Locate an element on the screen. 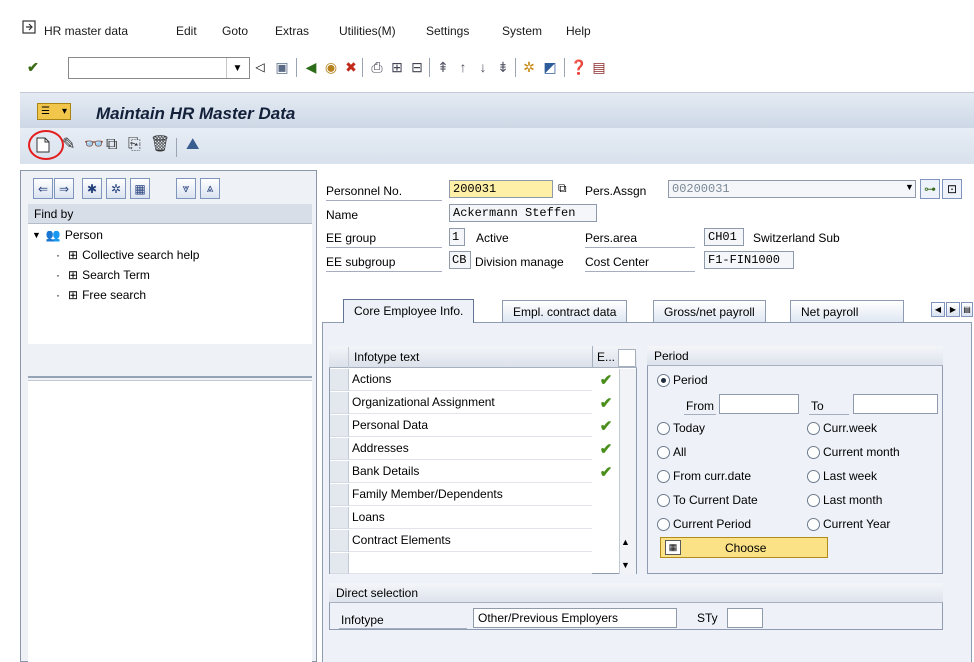 This screenshot has width=974, height=662. from-date-input is located at coordinates (759, 404).